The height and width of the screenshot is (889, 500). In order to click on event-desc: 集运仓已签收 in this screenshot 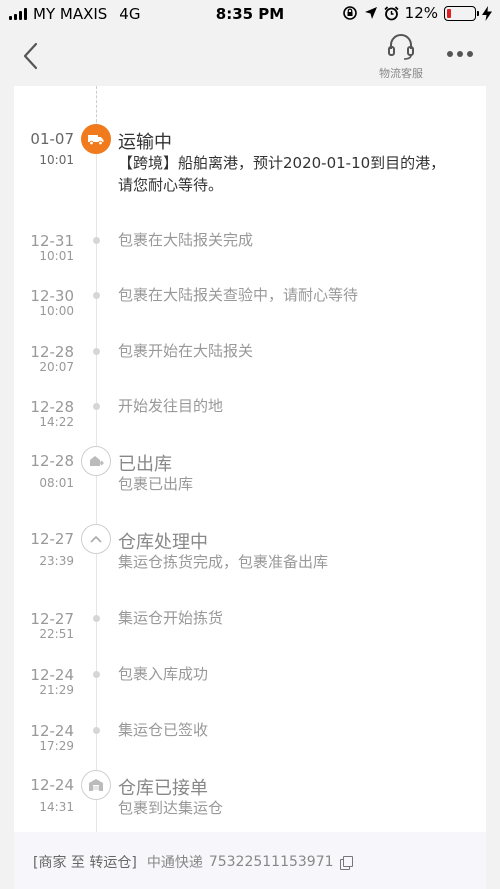, I will do `click(163, 730)`.